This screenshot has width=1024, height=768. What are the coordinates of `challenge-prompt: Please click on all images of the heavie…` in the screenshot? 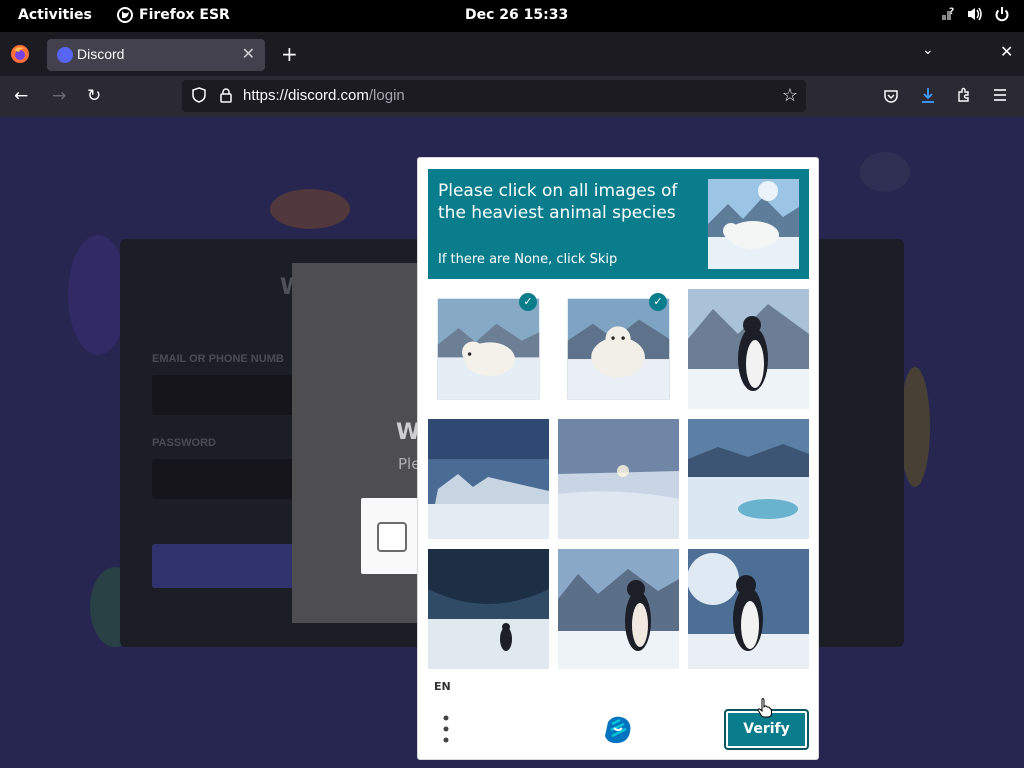 It's located at (618, 224).